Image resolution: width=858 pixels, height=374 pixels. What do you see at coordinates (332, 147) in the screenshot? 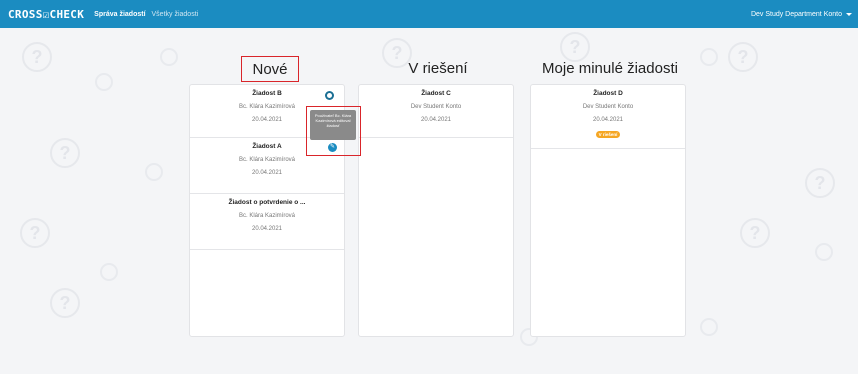
I see `edit-icon: ✎` at bounding box center [332, 147].